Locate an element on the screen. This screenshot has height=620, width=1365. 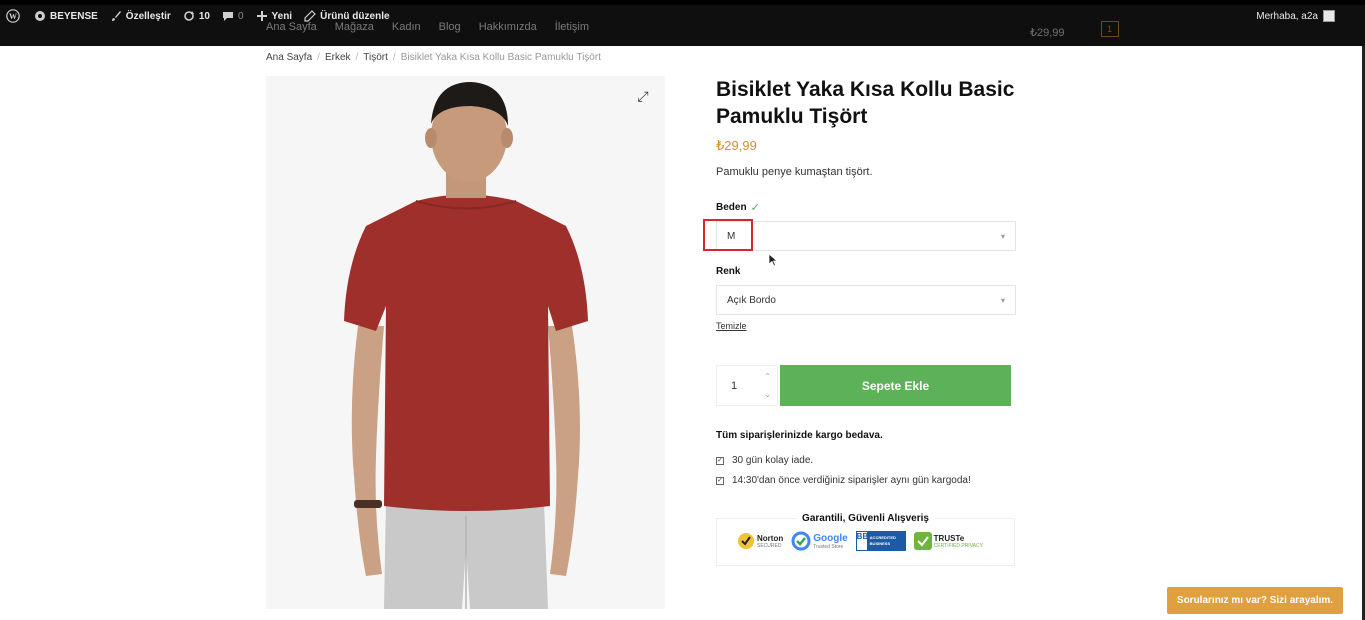
nav-item: Blog is located at coordinates (450, 27).